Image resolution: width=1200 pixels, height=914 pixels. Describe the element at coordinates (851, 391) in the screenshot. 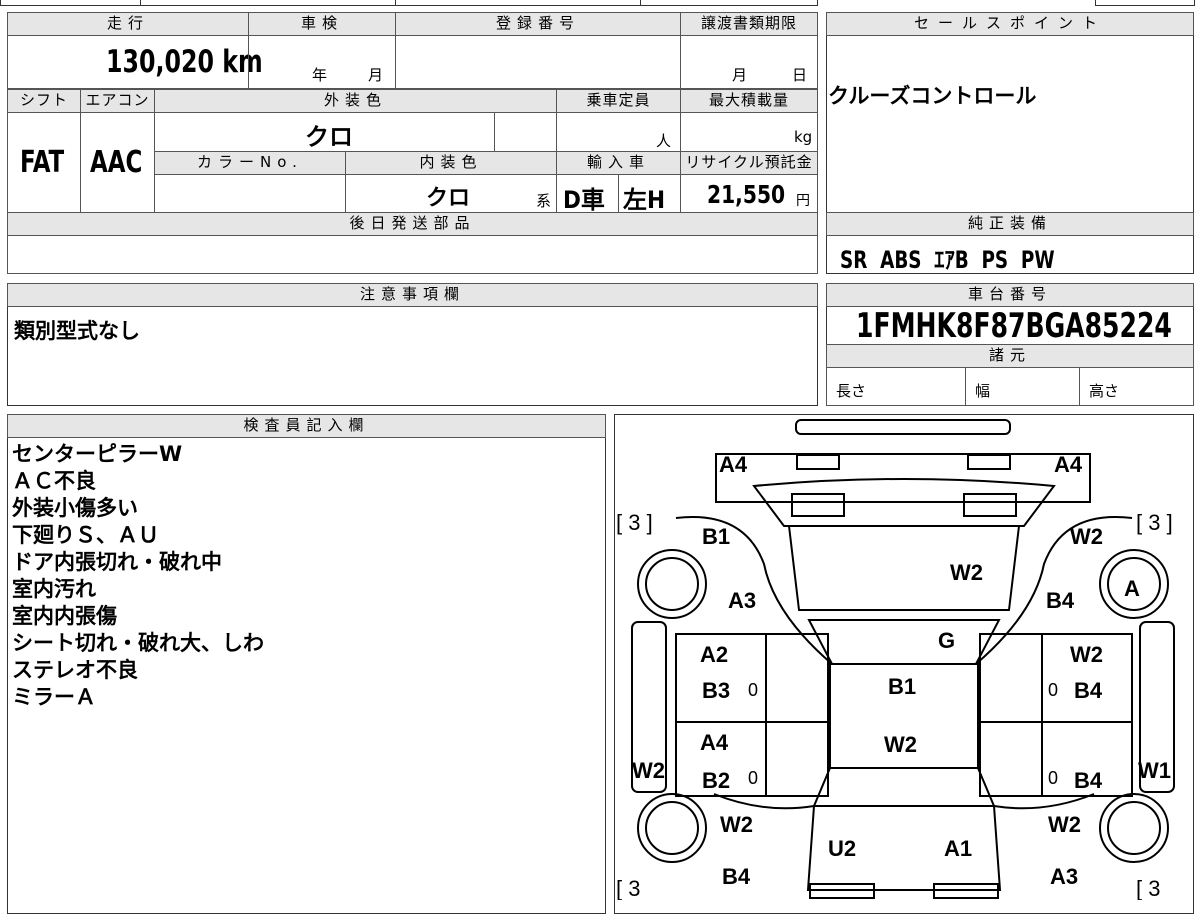

I see `spec-length: 長さ` at that location.